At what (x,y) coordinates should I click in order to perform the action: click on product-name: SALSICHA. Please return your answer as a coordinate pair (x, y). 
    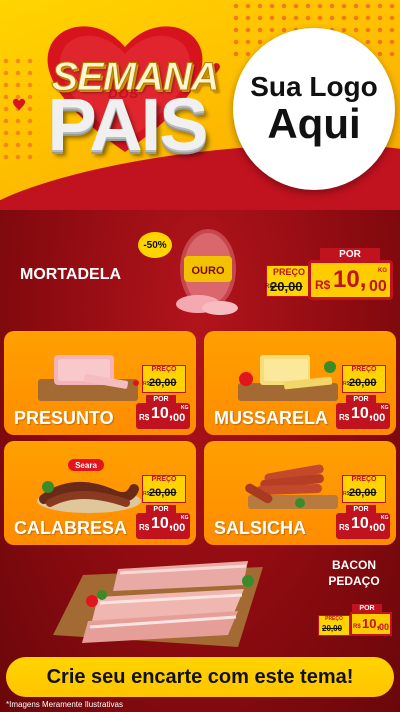
    Looking at the image, I should click on (260, 528).